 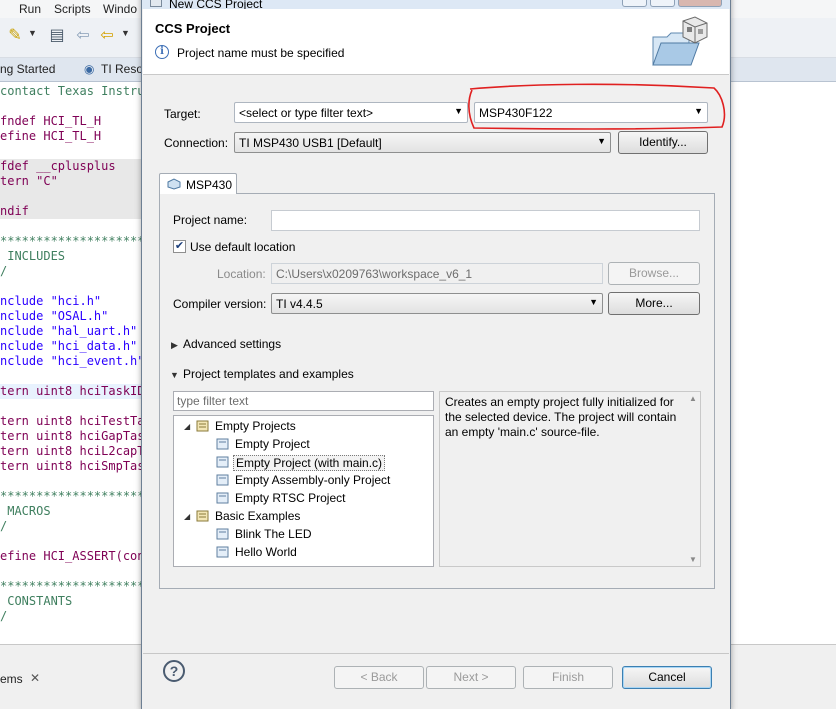 I want to click on code-text: **********************, so click(x=70, y=496).